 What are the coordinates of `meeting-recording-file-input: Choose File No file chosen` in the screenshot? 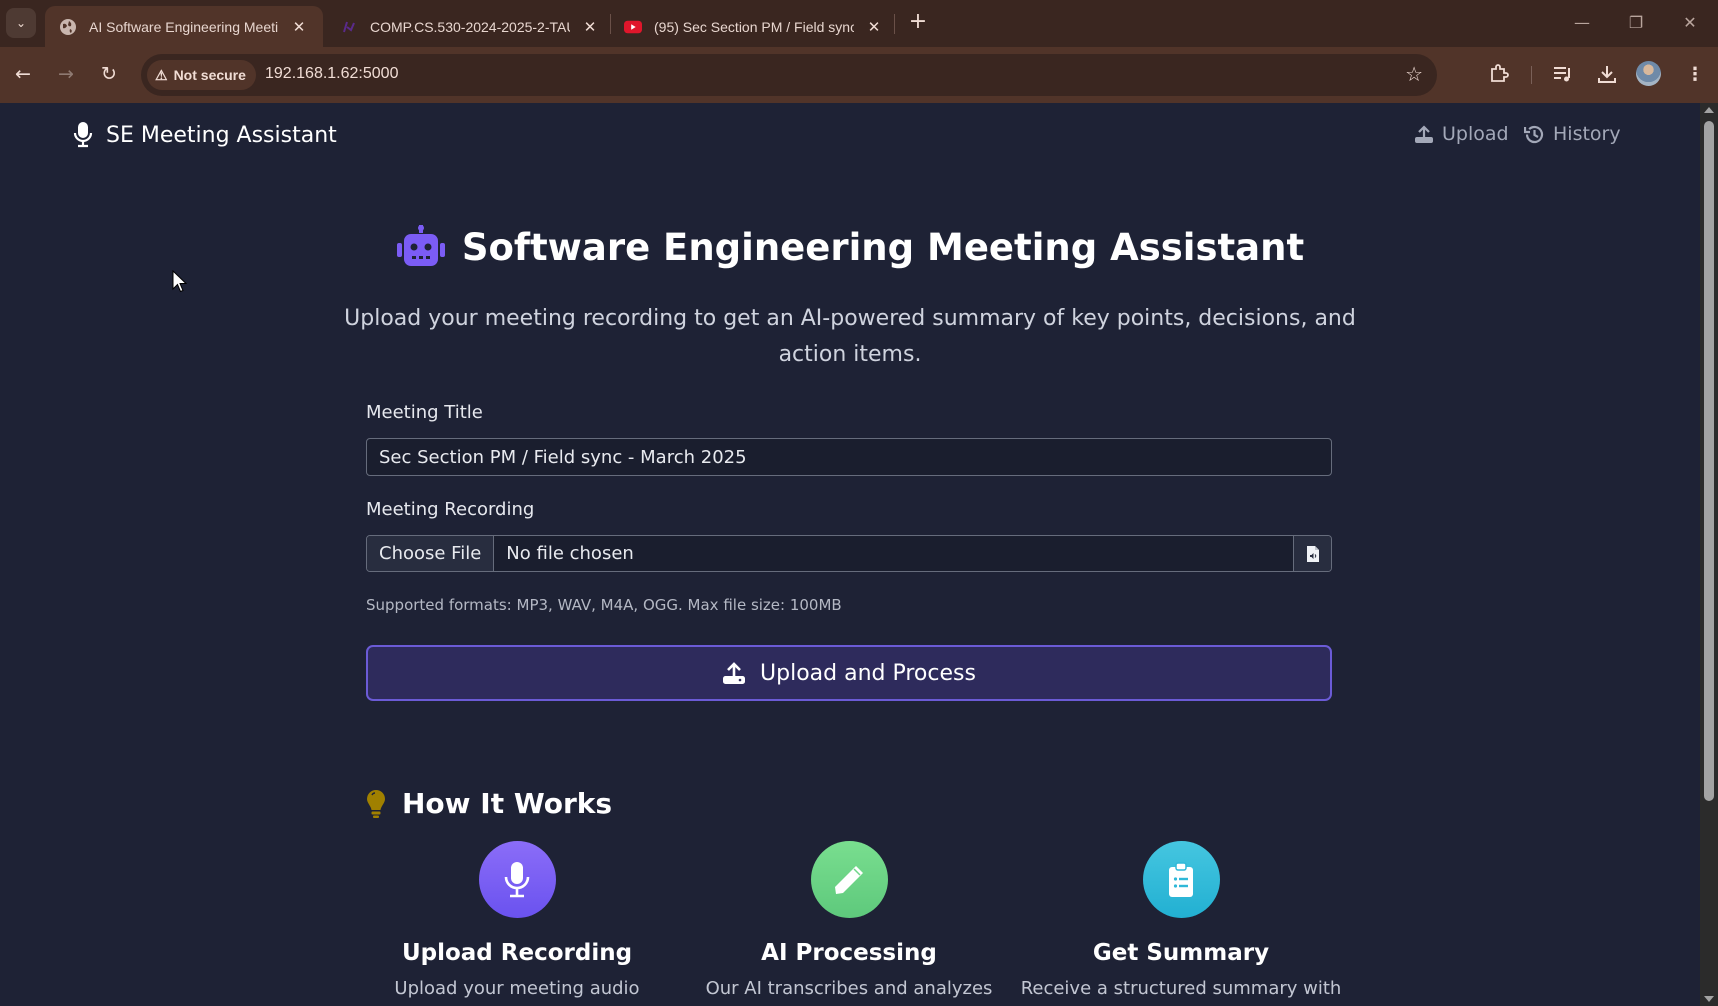 It's located at (849, 553).